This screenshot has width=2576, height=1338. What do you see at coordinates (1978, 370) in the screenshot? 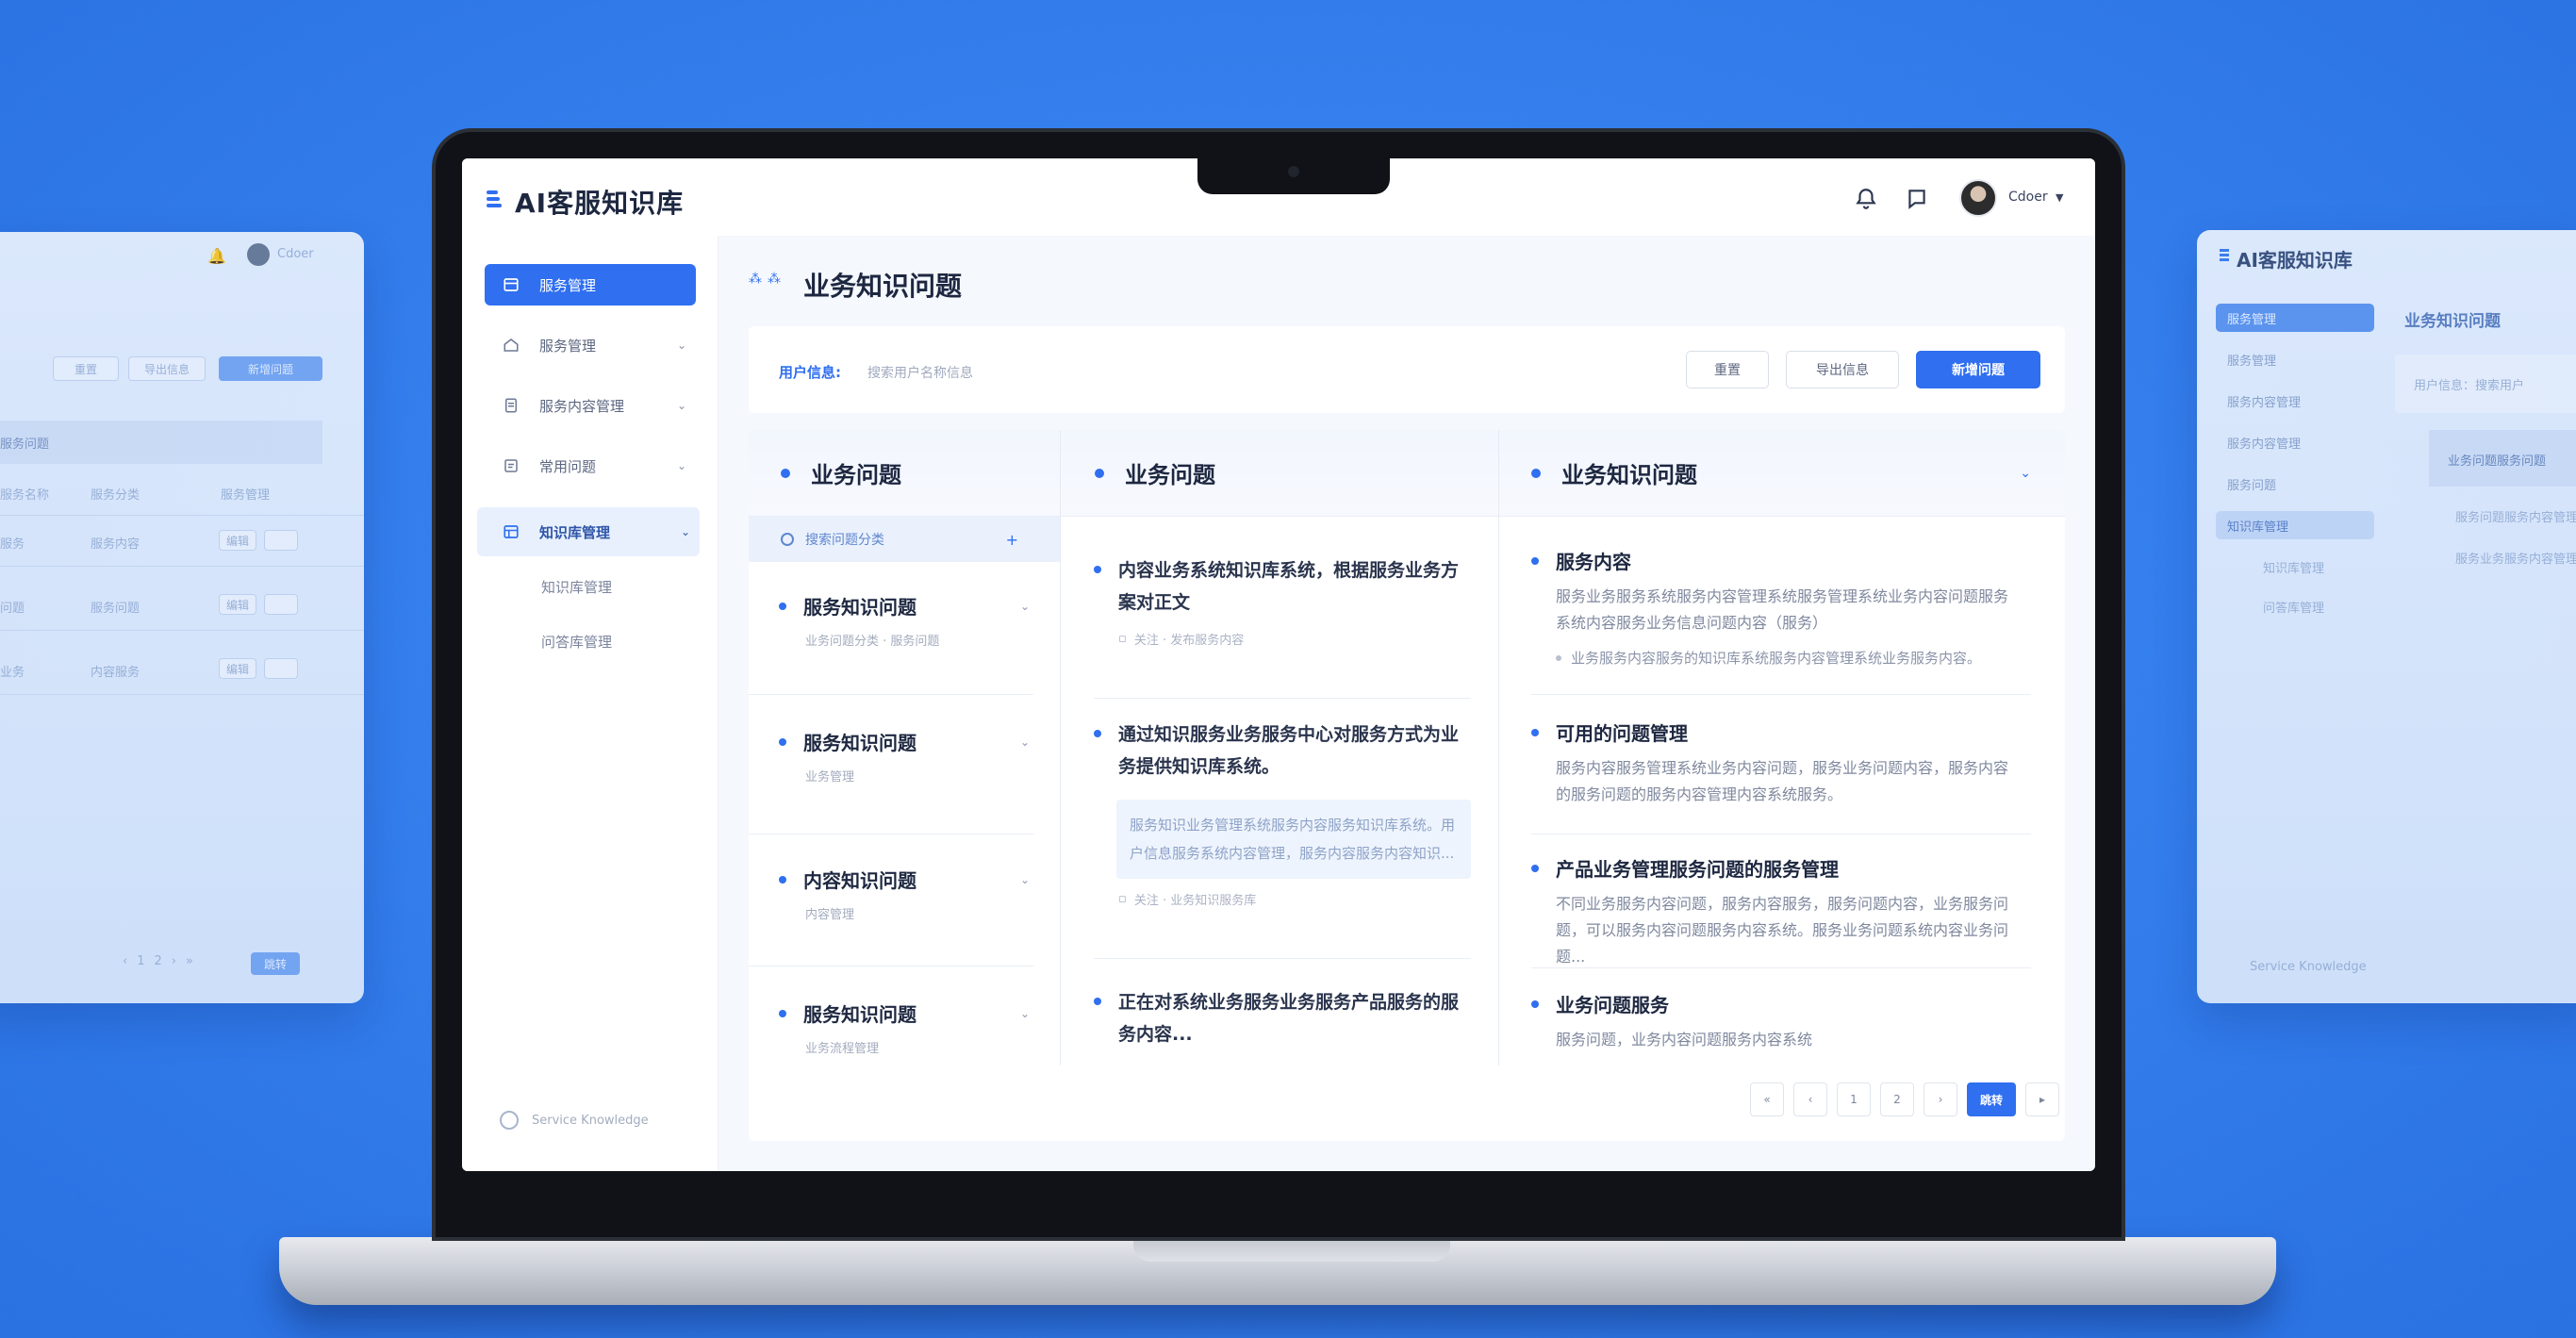
I see `add-question-button: 新增问题` at bounding box center [1978, 370].